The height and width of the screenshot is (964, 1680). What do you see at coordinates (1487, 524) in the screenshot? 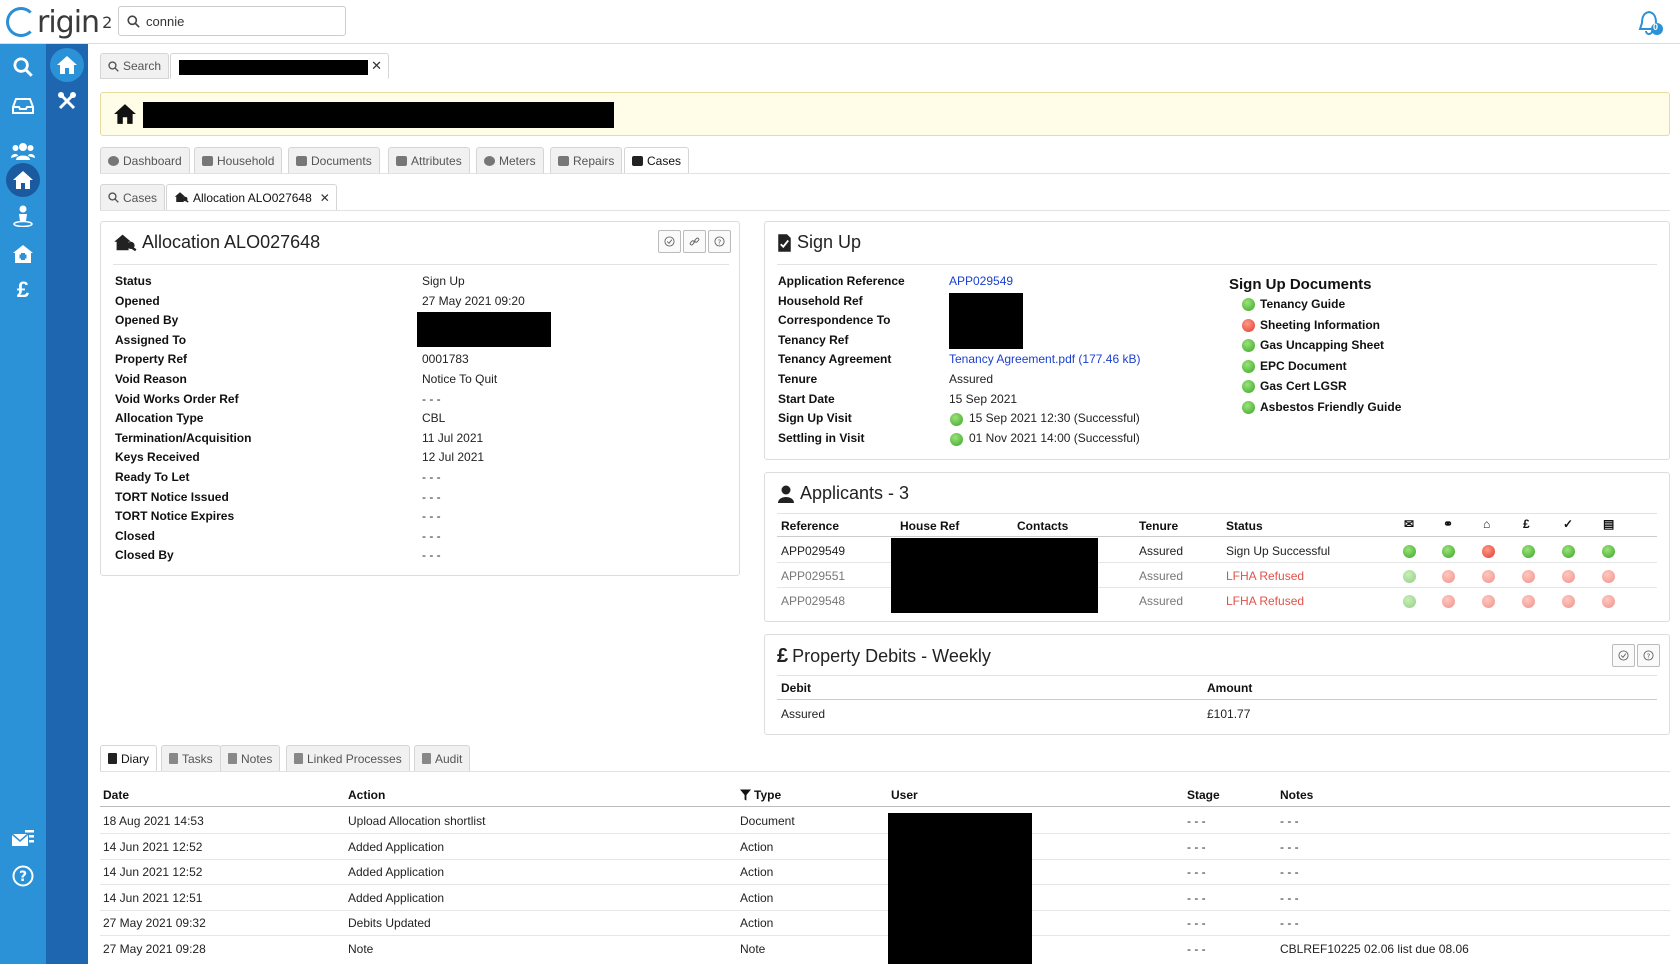
I see `home-icon: ⌂` at bounding box center [1487, 524].